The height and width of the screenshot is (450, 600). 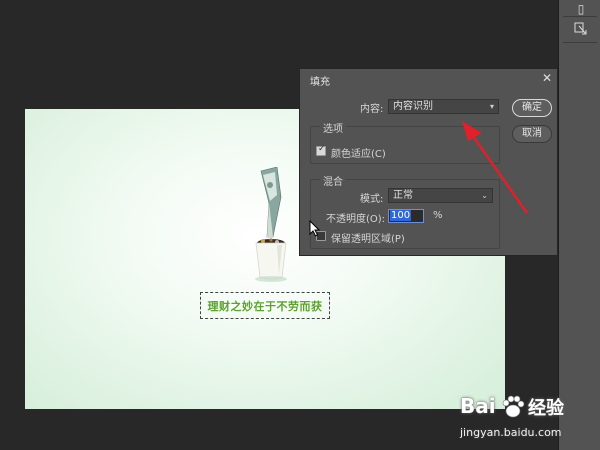 I want to click on color-adapt-checkbox: ✓, so click(x=321, y=150).